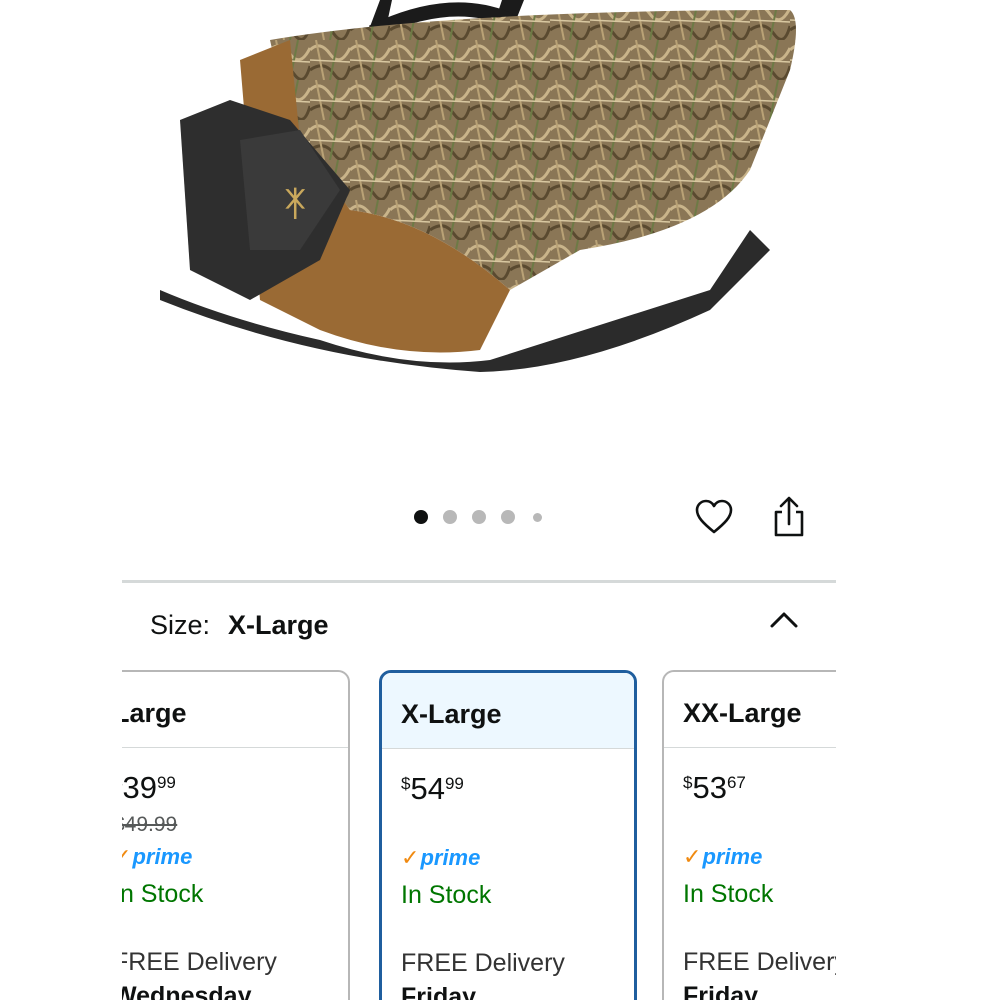  What do you see at coordinates (709, 787) in the screenshot?
I see `price-whole: 53` at bounding box center [709, 787].